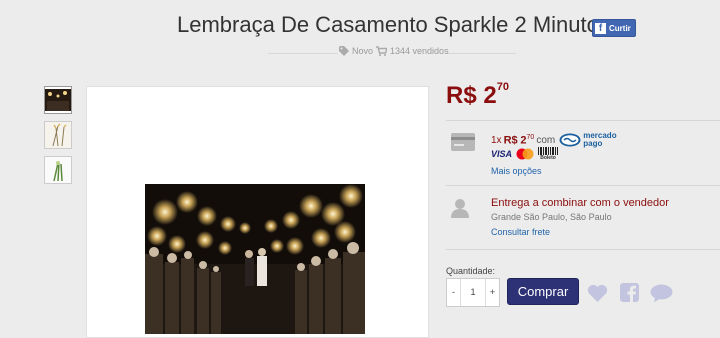  Describe the element at coordinates (661, 293) in the screenshot. I see `speech-bubble-icon` at that location.